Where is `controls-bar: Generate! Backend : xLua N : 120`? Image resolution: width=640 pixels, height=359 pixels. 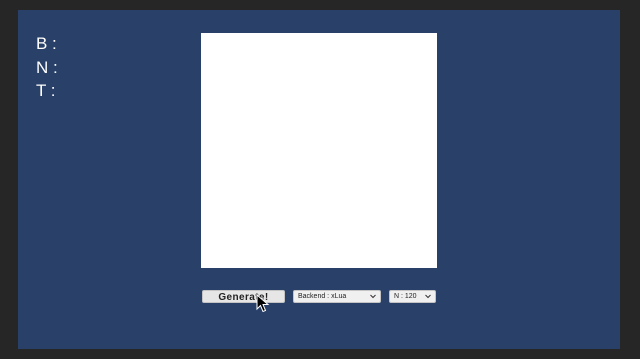 controls-bar: Generate! Backend : xLua N : 120 is located at coordinates (319, 297).